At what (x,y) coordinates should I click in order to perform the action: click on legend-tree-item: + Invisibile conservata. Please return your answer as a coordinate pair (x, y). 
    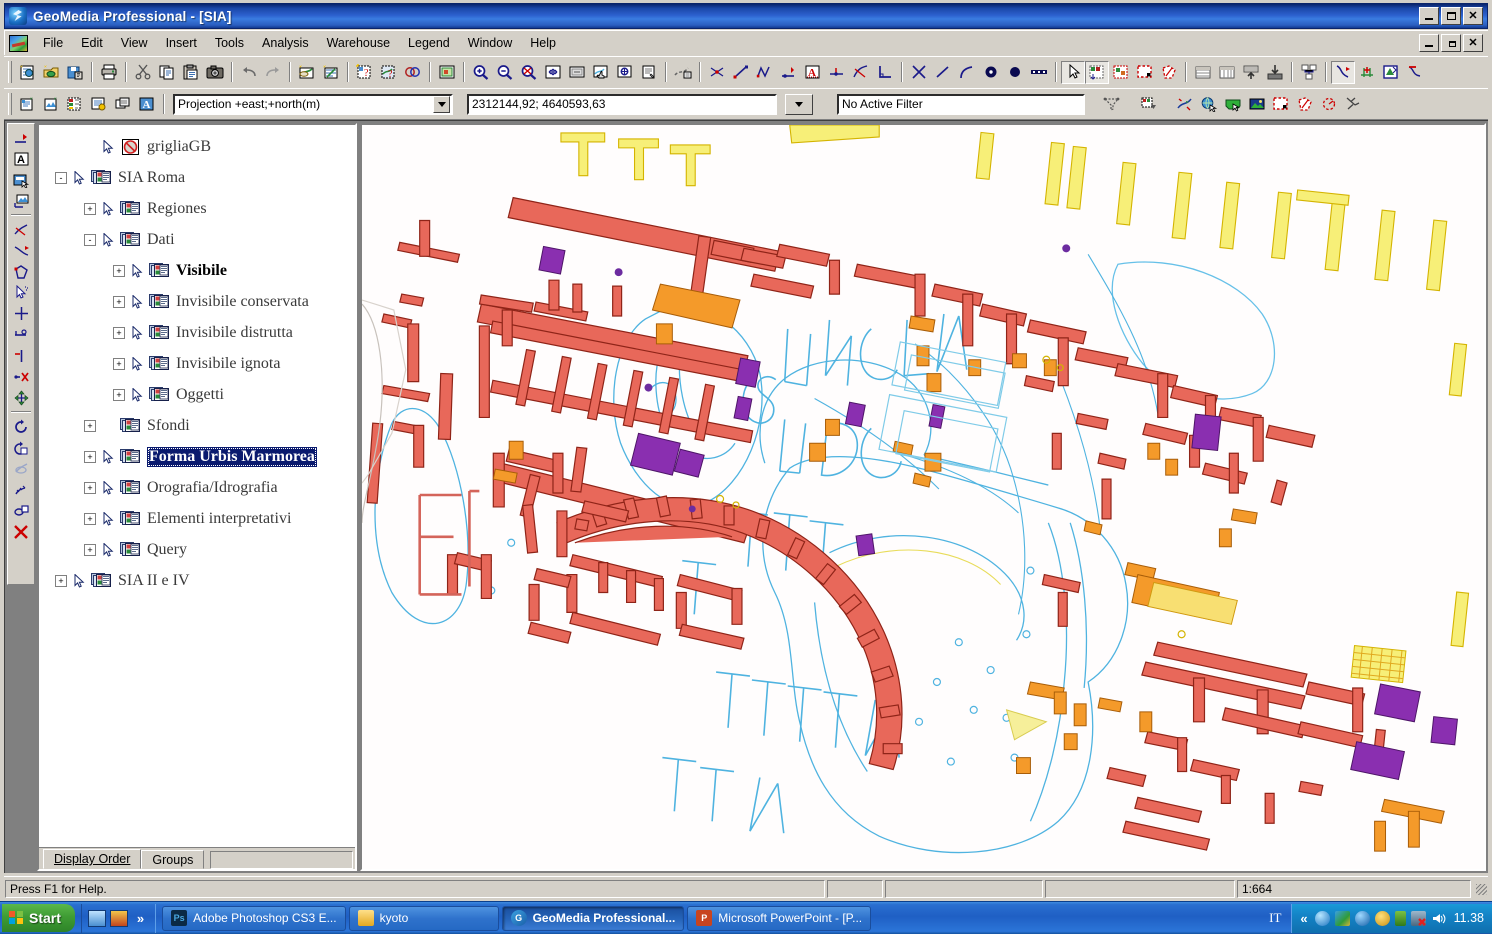
    Looking at the image, I should click on (199, 301).